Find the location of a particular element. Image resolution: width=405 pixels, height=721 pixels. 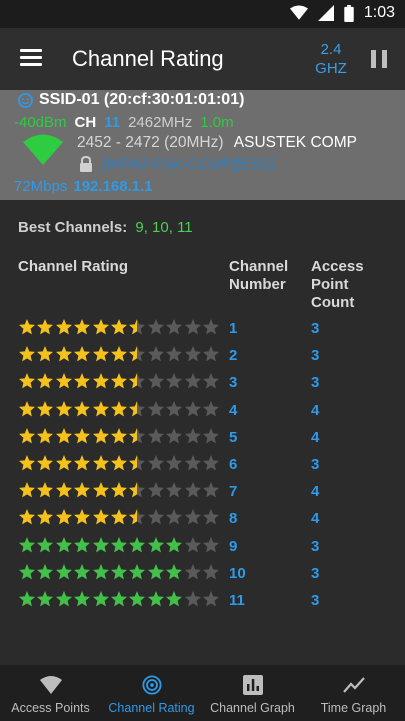

frequency-range-line: 2452 - 2472 (20MHz) ASUSTEK COMP is located at coordinates (217, 143).